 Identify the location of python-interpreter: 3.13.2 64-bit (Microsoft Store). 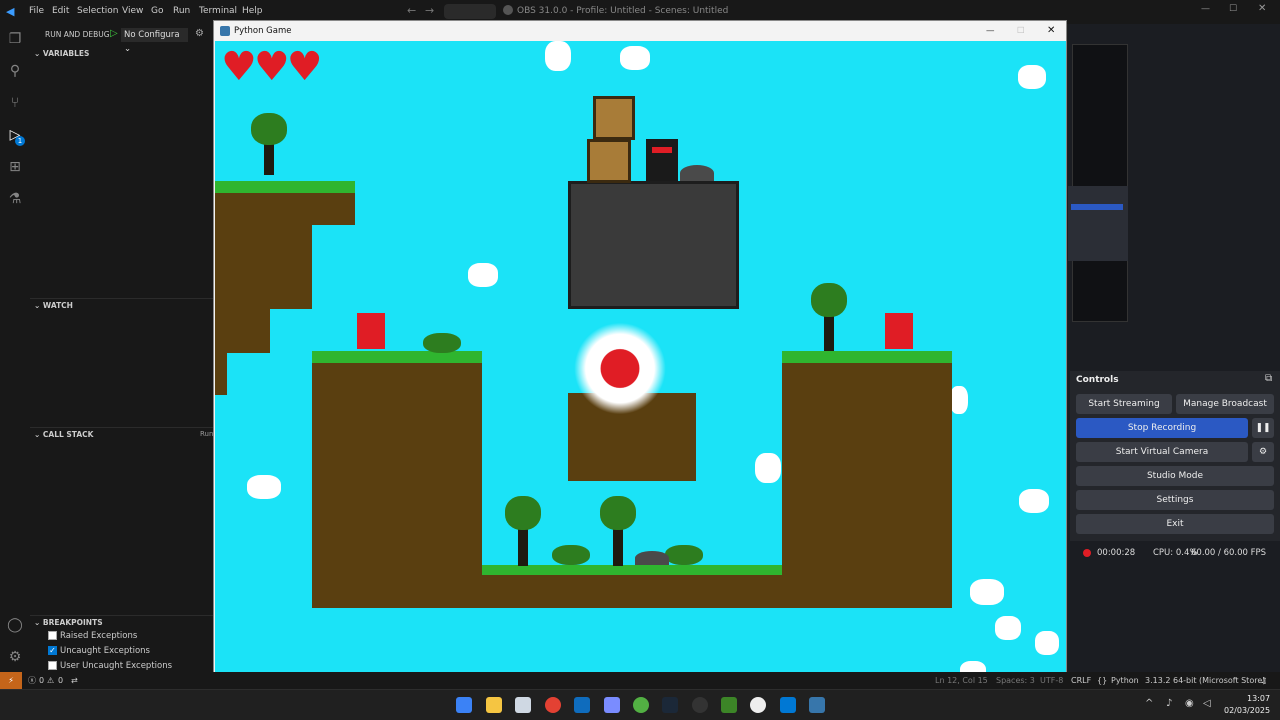
(1205, 680).